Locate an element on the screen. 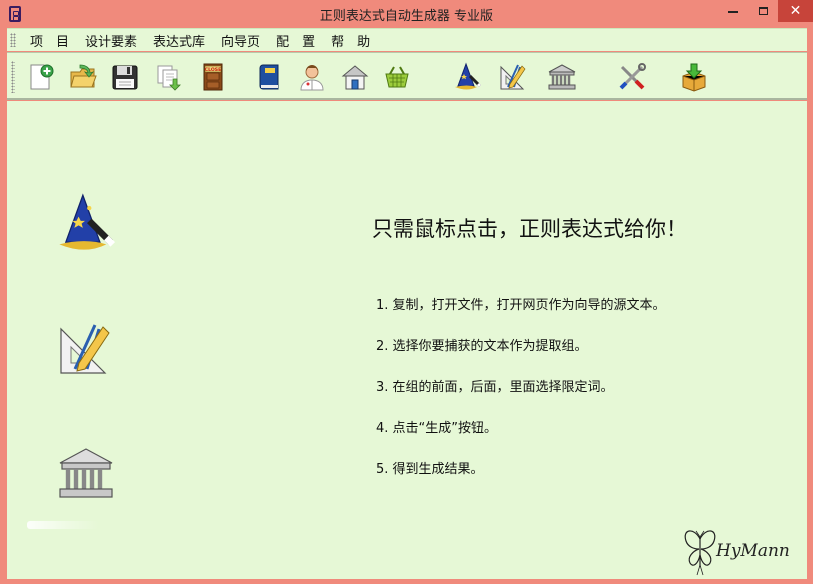  menu-help: 帮 助 is located at coordinates (350, 40).